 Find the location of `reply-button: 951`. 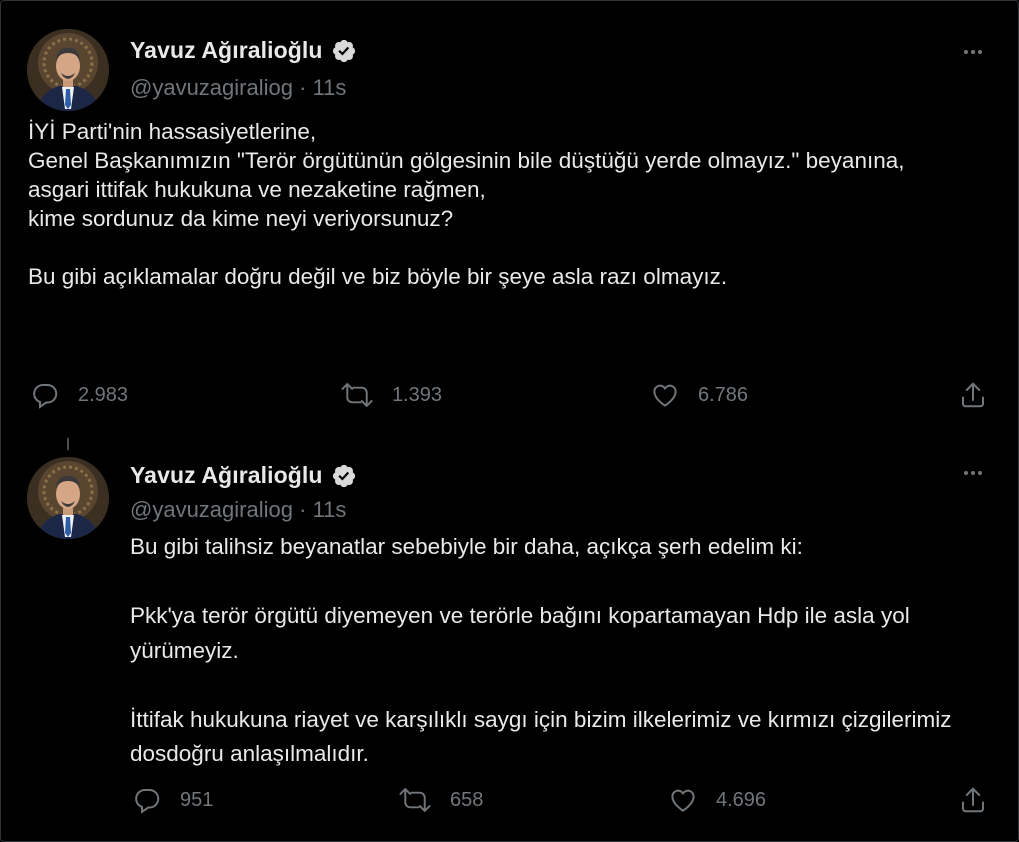

reply-button: 951 is located at coordinates (172, 800).